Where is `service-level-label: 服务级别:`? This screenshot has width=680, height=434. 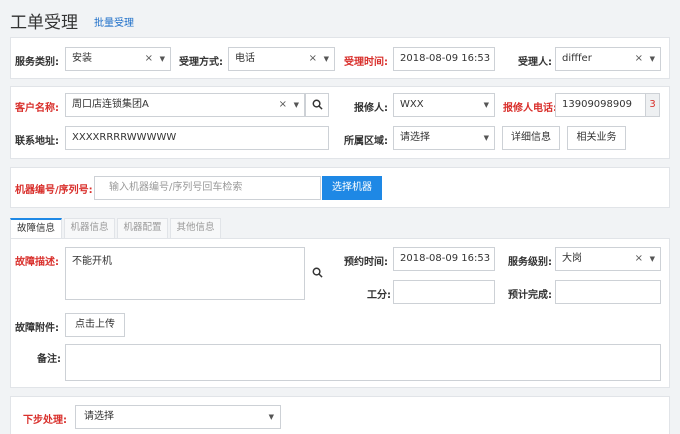
service-level-label: 服务级别: is located at coordinates (530, 262).